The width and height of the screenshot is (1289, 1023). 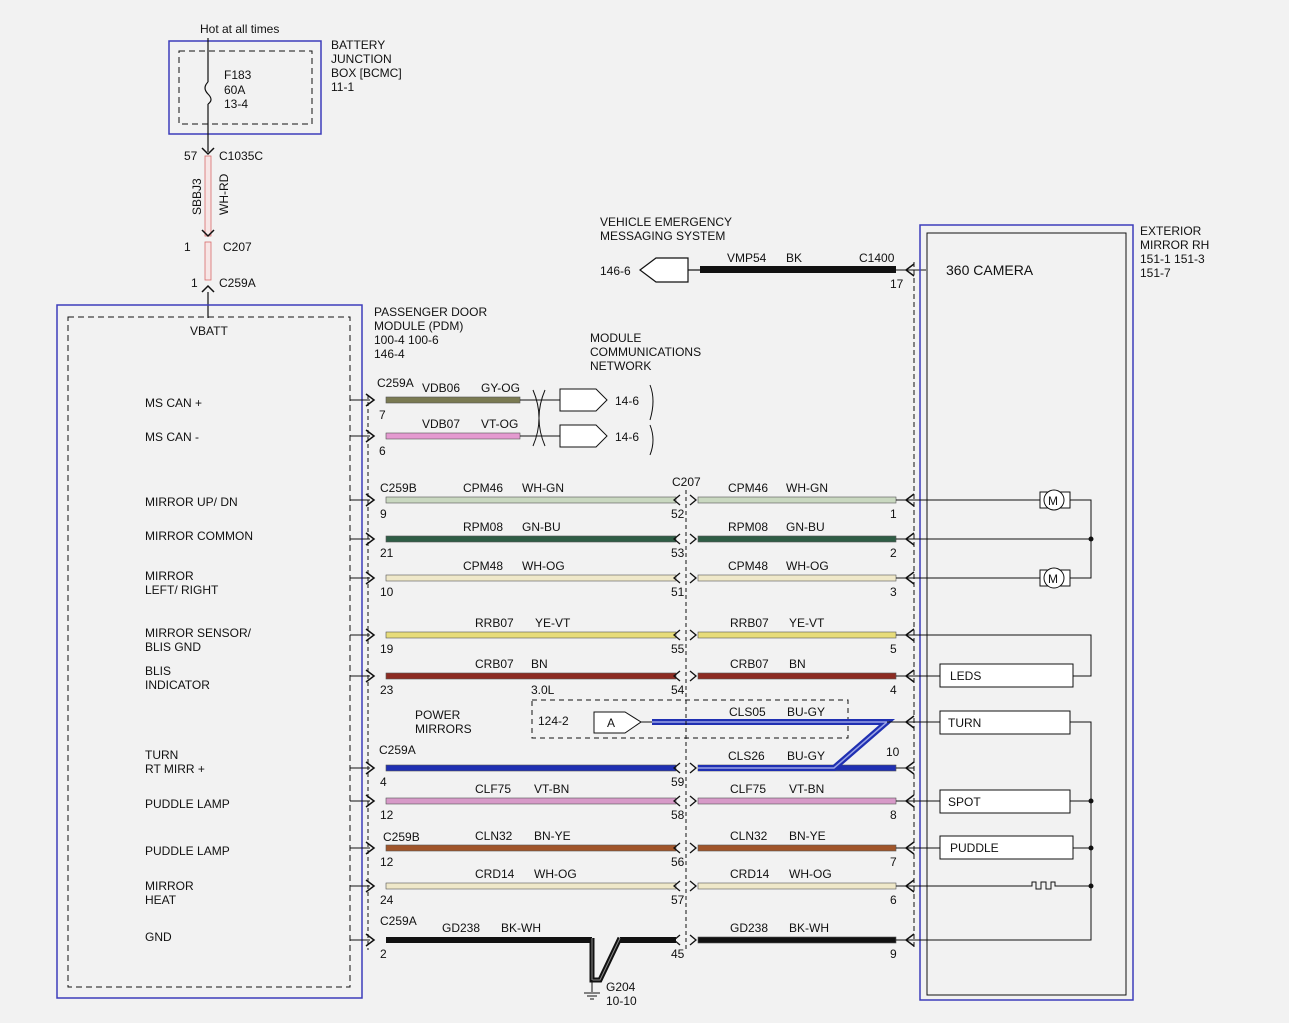 What do you see at coordinates (366, 73) in the screenshot?
I see `battery-box-title-3: BOX [BCMC]` at bounding box center [366, 73].